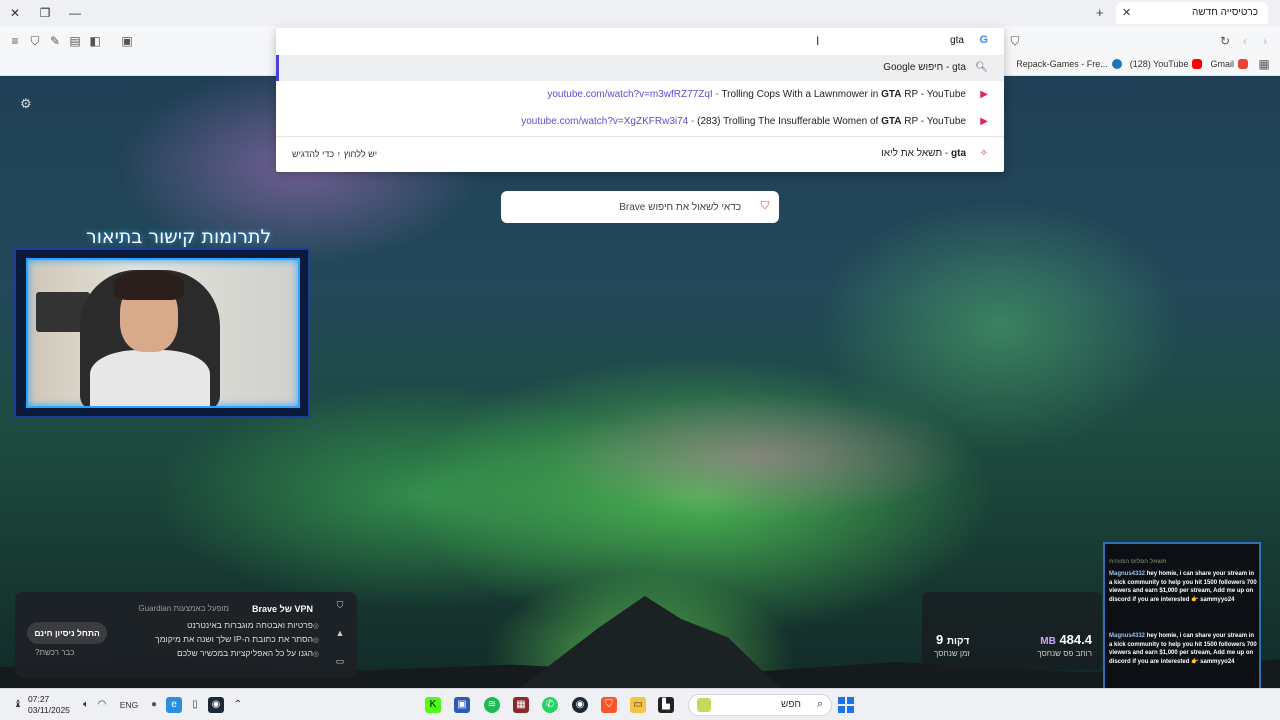 Image resolution: width=1280 pixels, height=720 pixels. I want to click on steam-tray-icon: ◉, so click(216, 705).